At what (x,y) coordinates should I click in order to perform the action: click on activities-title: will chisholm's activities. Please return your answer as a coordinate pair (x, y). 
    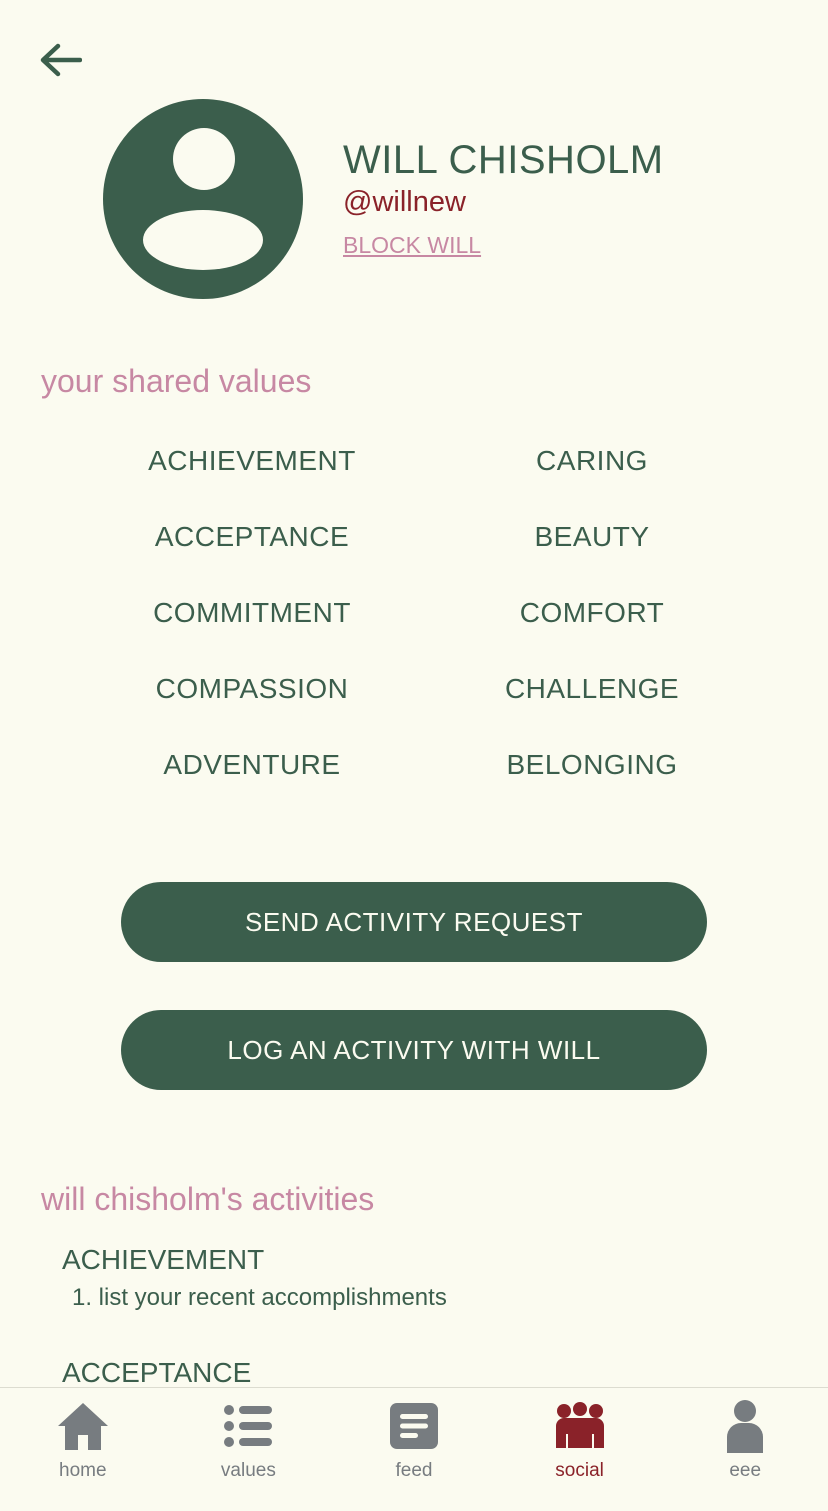
    Looking at the image, I should click on (208, 1199).